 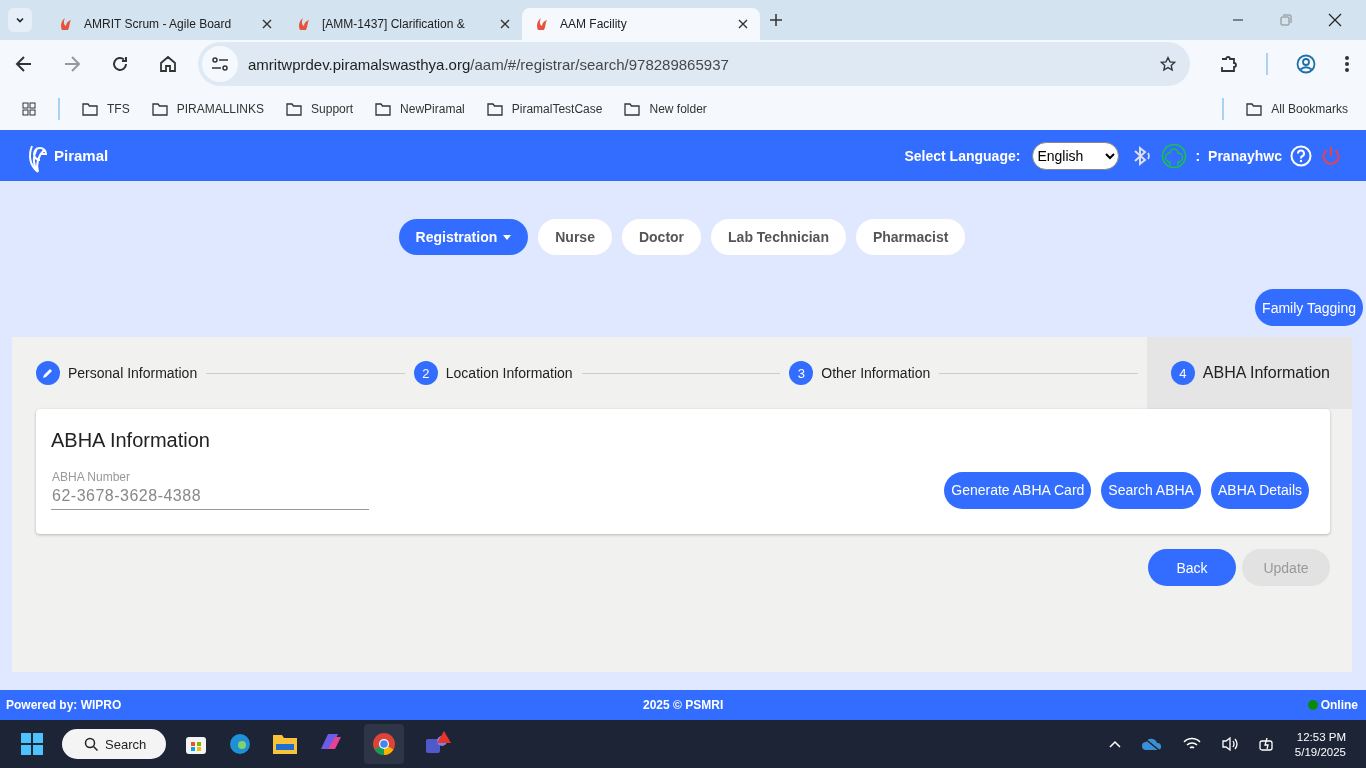 I want to click on role-tab: Registration, so click(x=463, y=237).